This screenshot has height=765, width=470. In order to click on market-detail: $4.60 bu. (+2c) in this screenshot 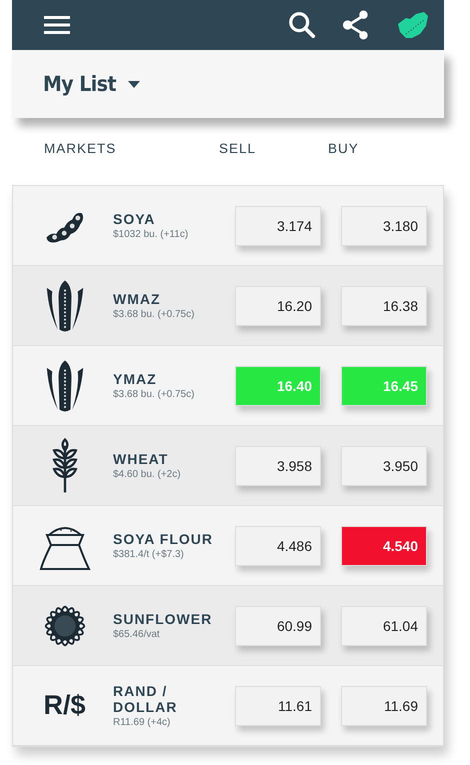, I will do `click(147, 474)`.